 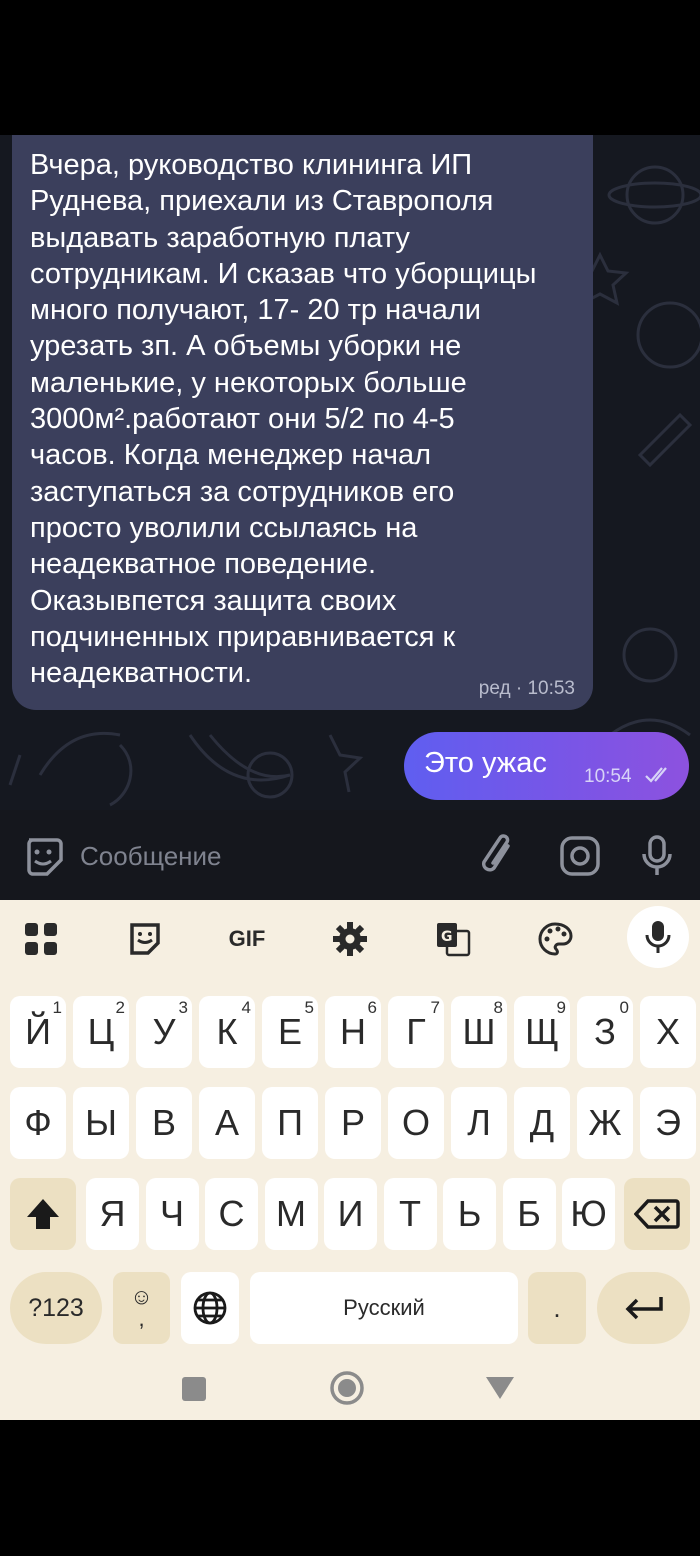 I want to click on key: Л, so click(x=479, y=1123).